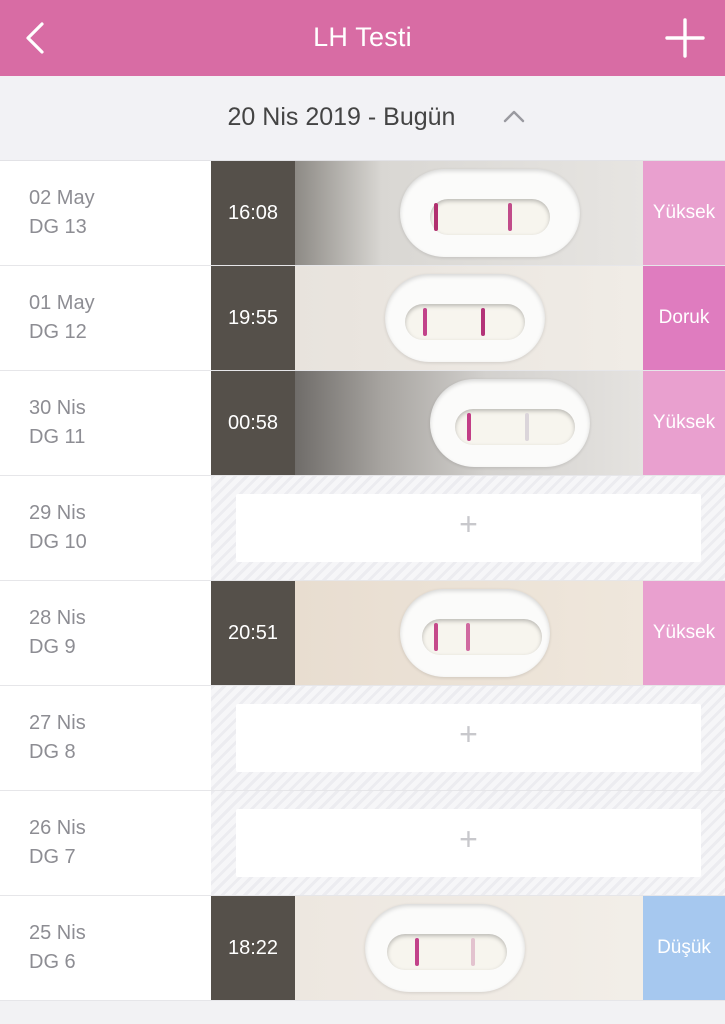  I want to click on test-time: 18:22, so click(253, 948).